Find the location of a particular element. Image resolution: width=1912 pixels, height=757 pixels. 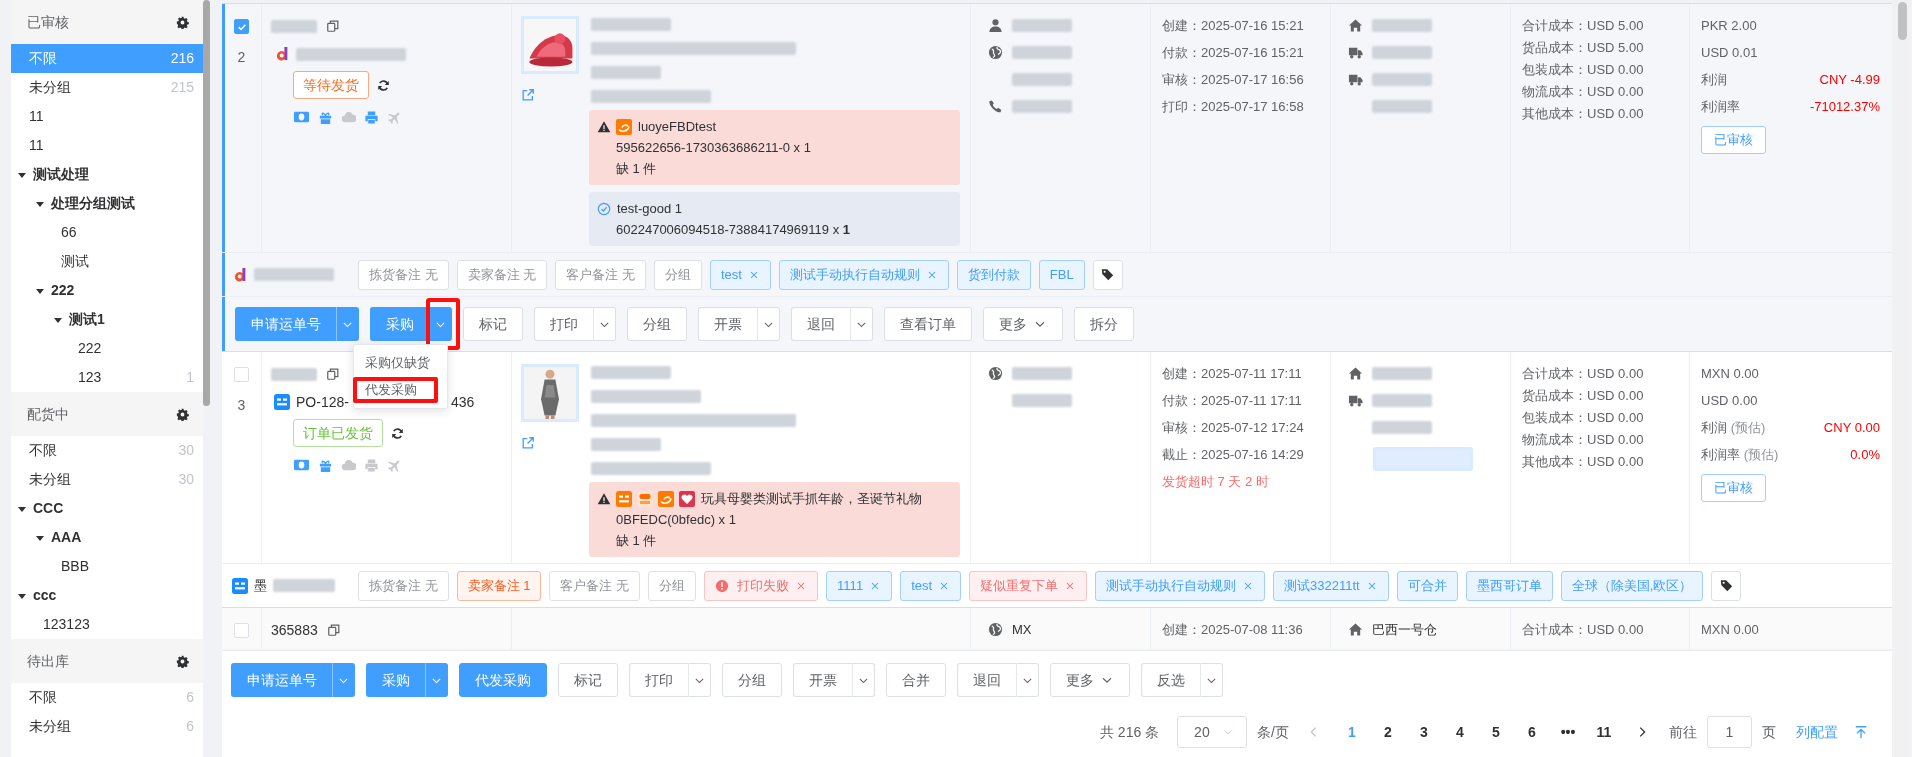

tree-item: 66 is located at coordinates (107, 232).